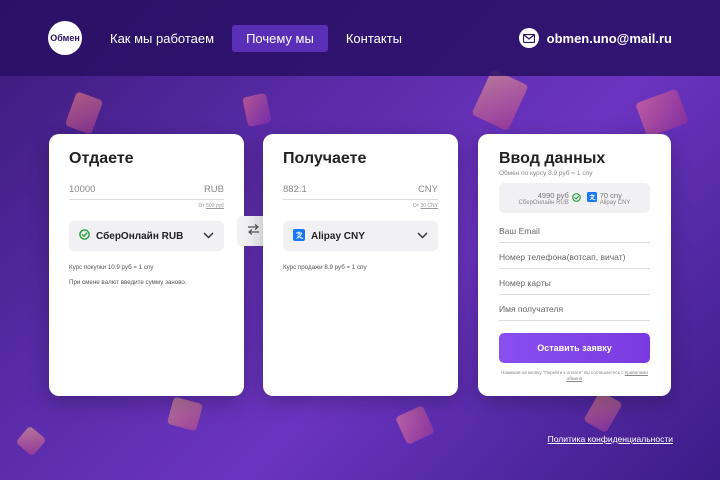 The image size is (720, 480). I want to click on data-title: Ввод данных, so click(552, 158).